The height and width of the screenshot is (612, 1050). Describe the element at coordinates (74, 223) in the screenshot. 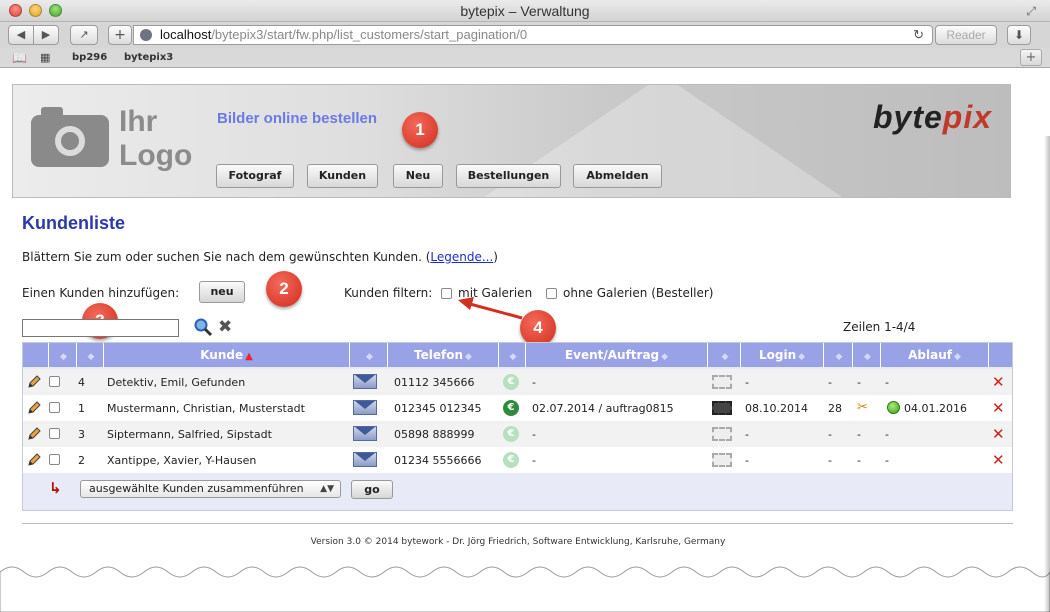

I see `page-title: Kundenliste` at that location.